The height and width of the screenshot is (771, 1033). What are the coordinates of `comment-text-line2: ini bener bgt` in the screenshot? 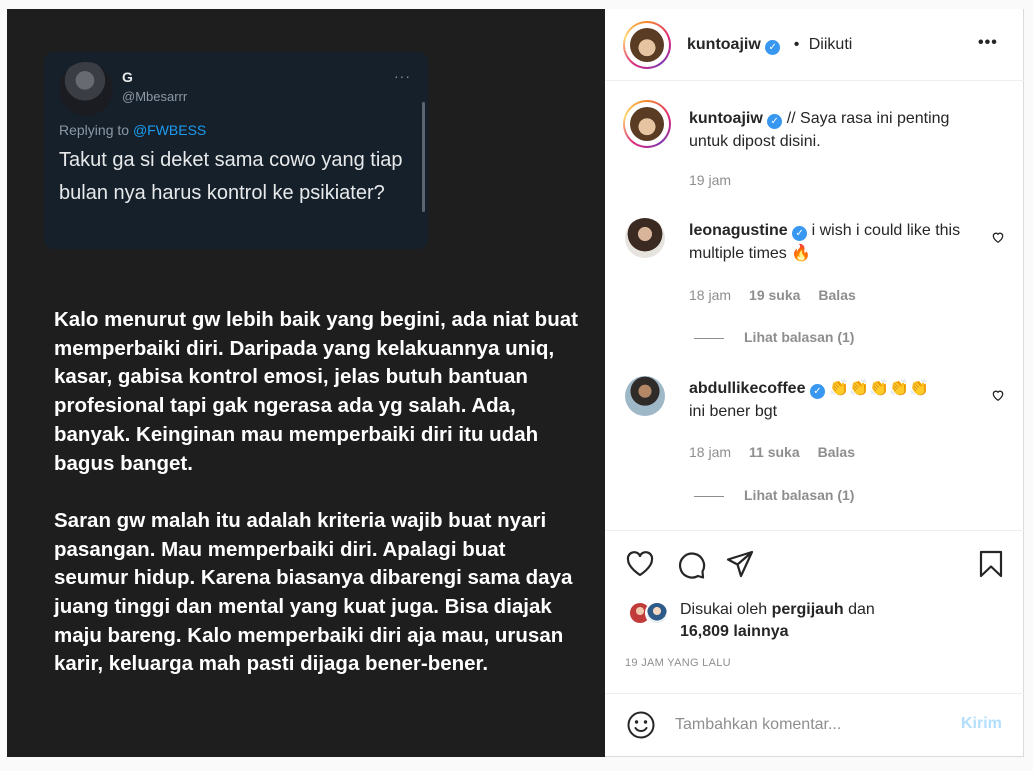 It's located at (733, 411).